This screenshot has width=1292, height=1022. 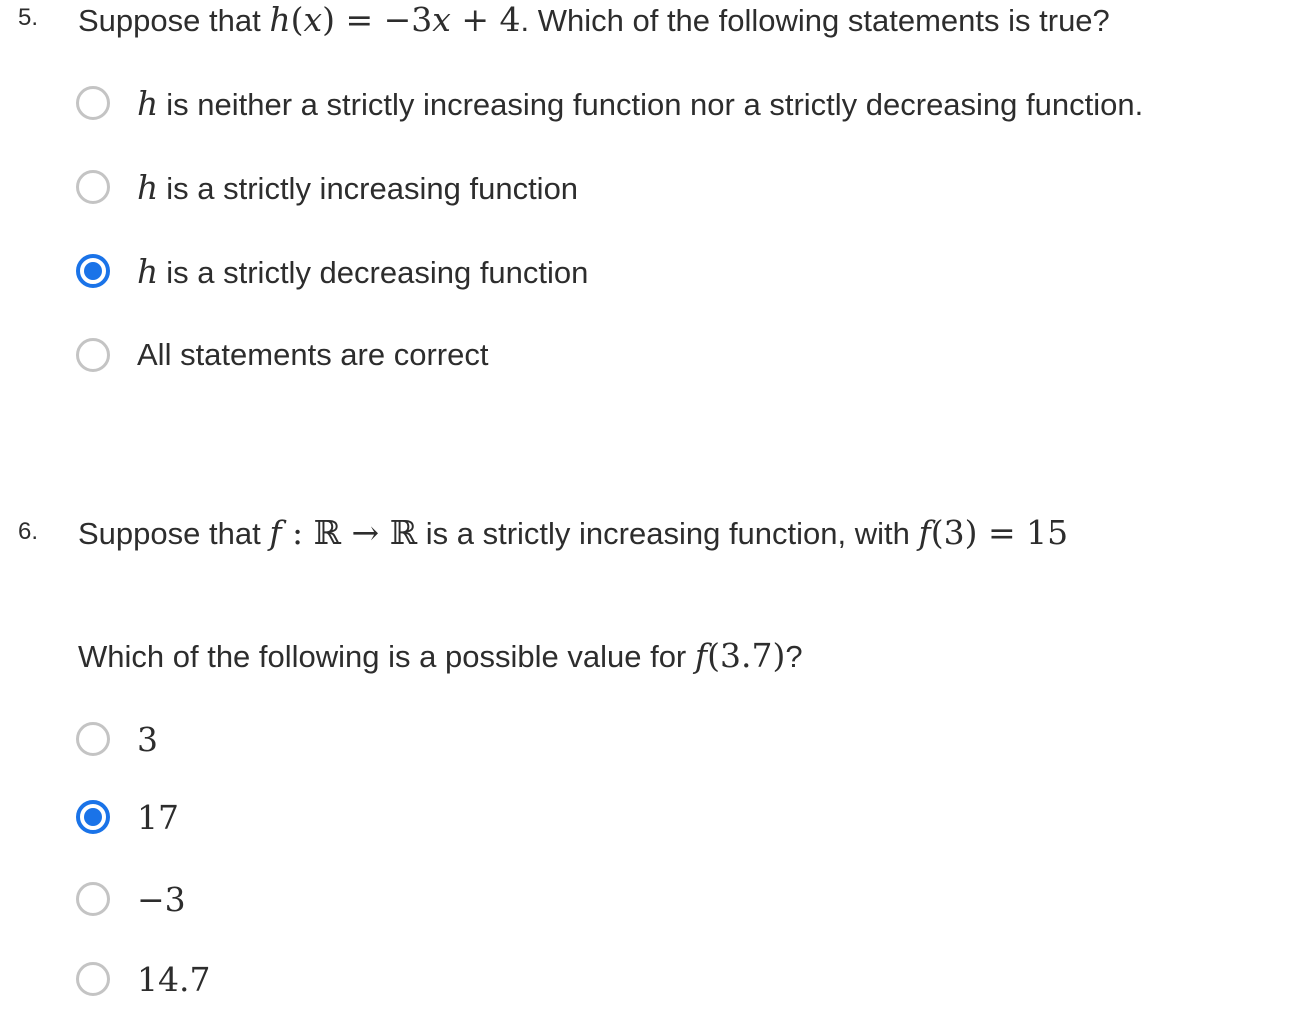 I want to click on option-label: 17, so click(x=158, y=817).